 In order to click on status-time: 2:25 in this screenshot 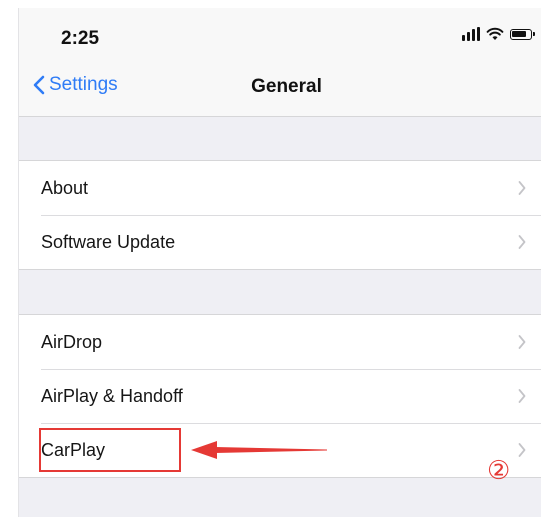, I will do `click(80, 38)`.